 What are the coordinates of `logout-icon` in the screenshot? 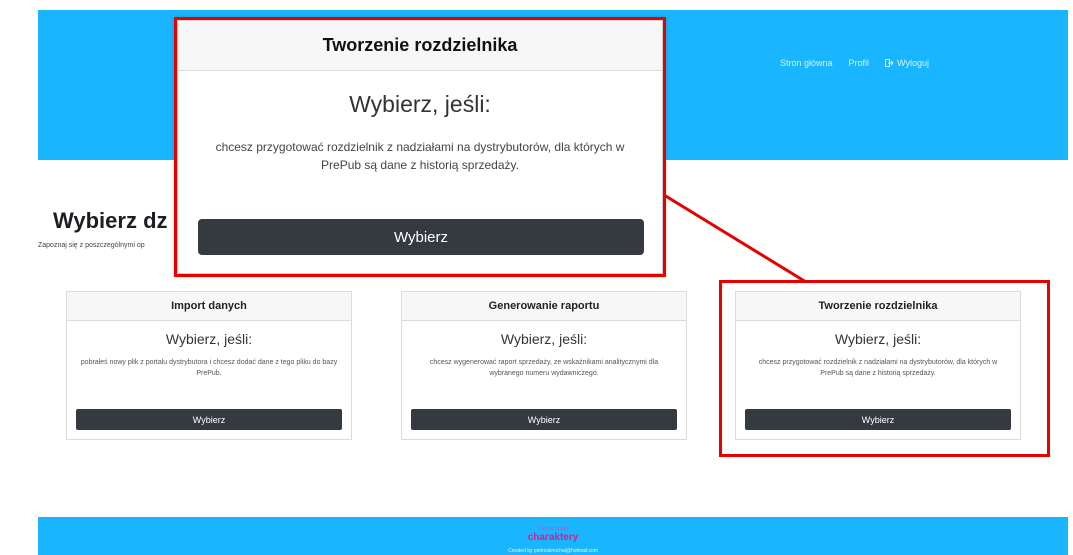 It's located at (889, 63).